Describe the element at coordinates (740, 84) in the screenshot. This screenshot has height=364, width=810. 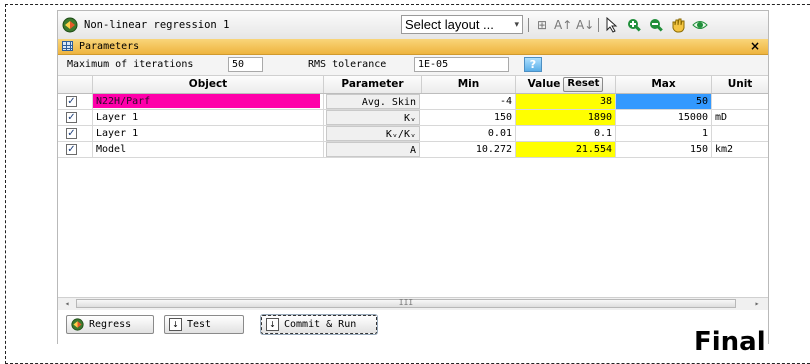
I see `column-header-unit: Unit` at that location.